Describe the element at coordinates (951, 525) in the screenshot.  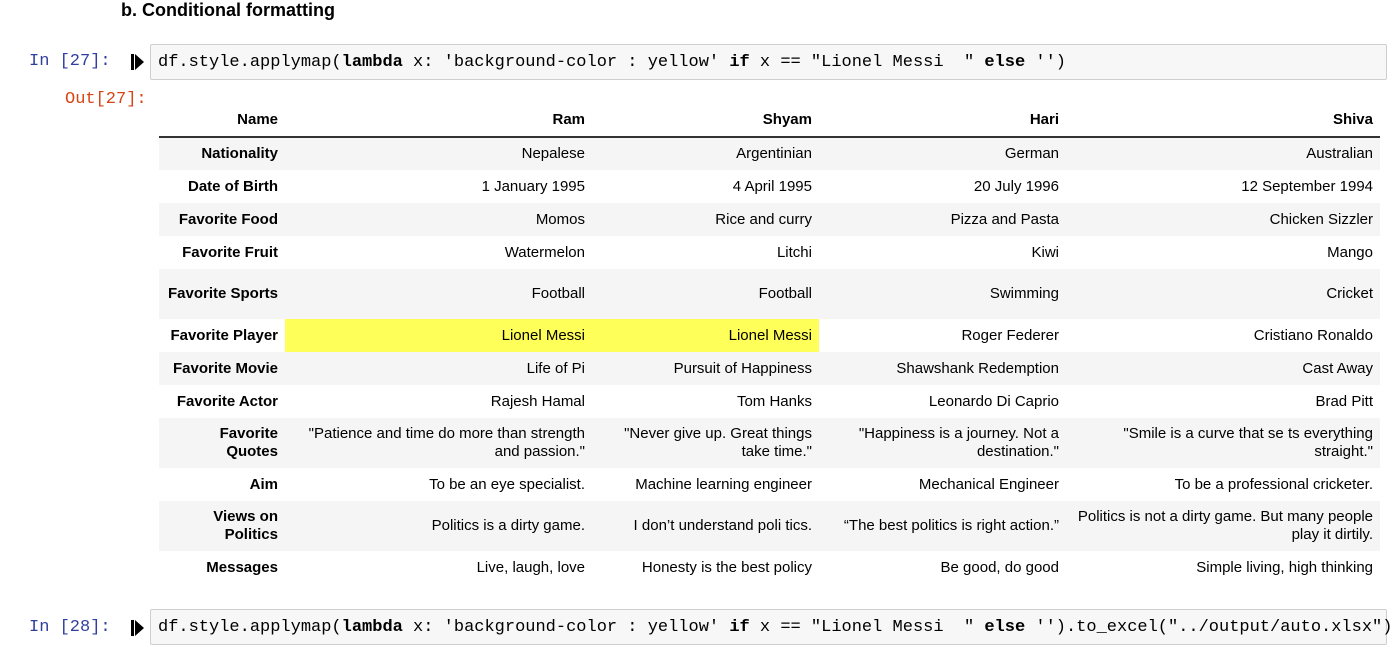
I see `table-cell: “The best politics is right action.”` at that location.